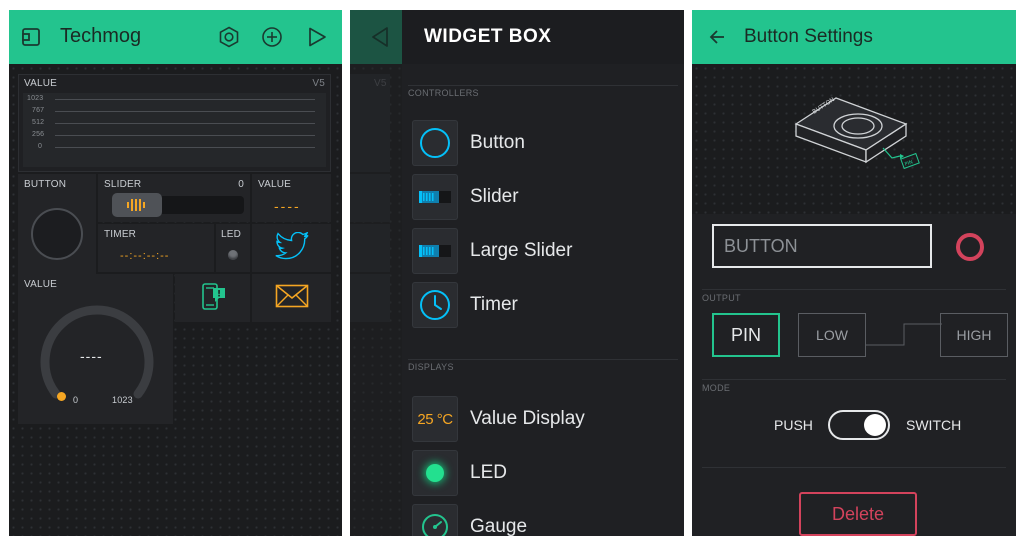 Image resolution: width=1016 pixels, height=536 pixels. What do you see at coordinates (233, 248) in the screenshot?
I see `led-widget: LED` at bounding box center [233, 248].